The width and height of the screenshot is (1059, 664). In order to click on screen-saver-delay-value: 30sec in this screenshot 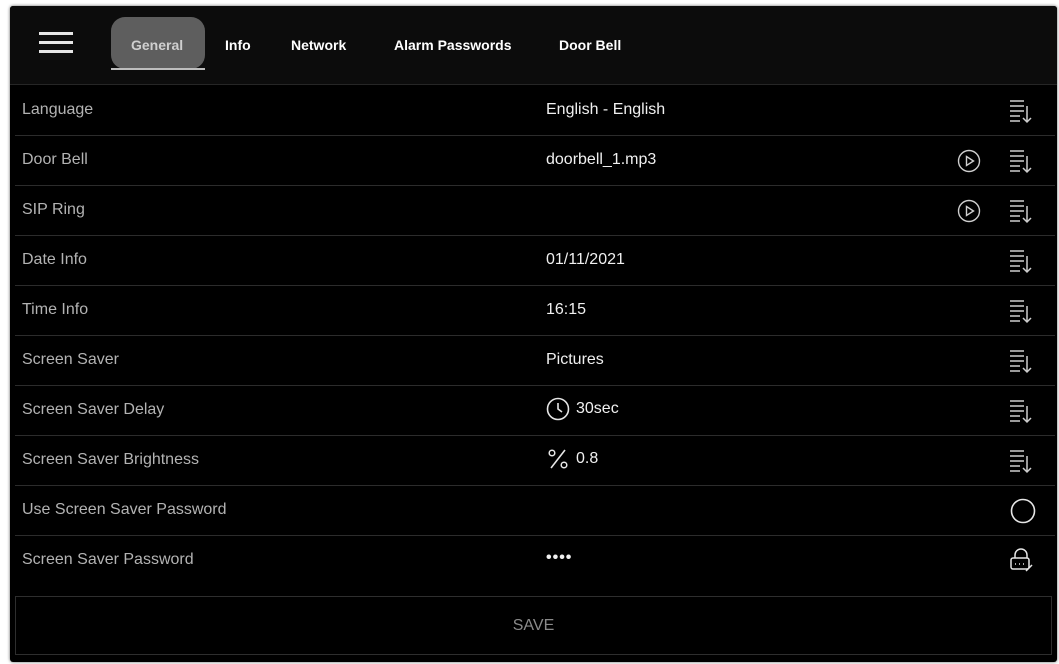, I will do `click(597, 408)`.